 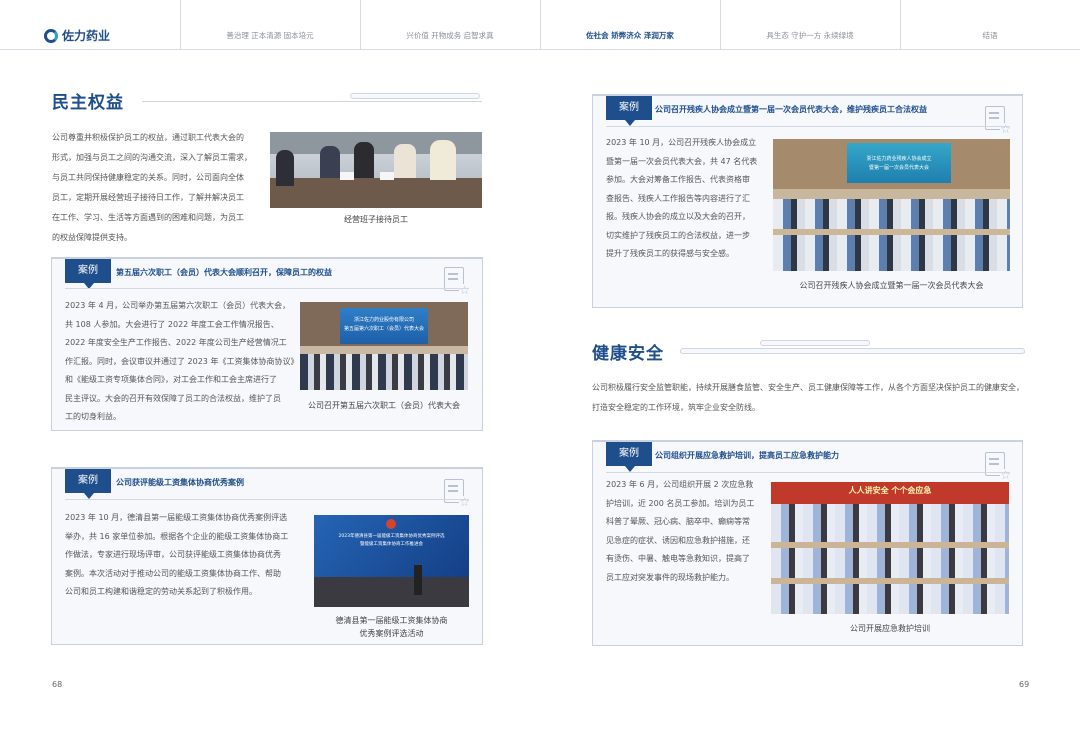 I want to click on photo-disabled-association-meeting: 浙江佐力药业残疾人协会成立 暨第一届一次会员代表大会, so click(x=891, y=205).